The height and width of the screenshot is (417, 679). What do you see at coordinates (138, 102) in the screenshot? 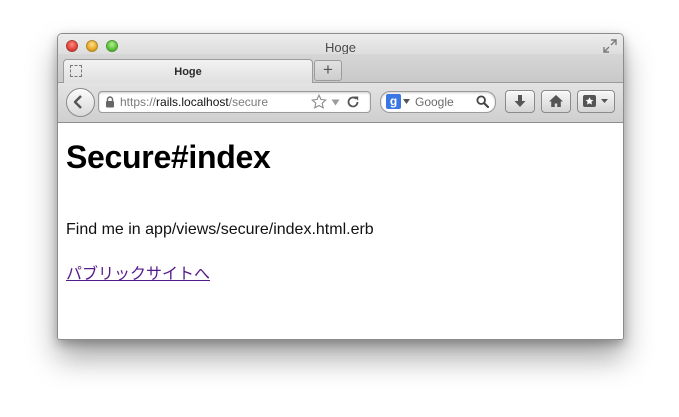
I see `url-scheme: https://` at bounding box center [138, 102].